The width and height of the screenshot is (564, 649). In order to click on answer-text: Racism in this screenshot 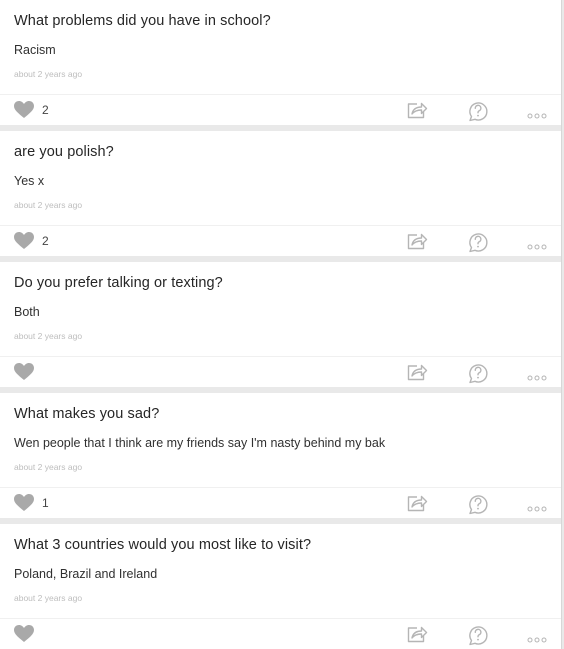, I will do `click(35, 50)`.